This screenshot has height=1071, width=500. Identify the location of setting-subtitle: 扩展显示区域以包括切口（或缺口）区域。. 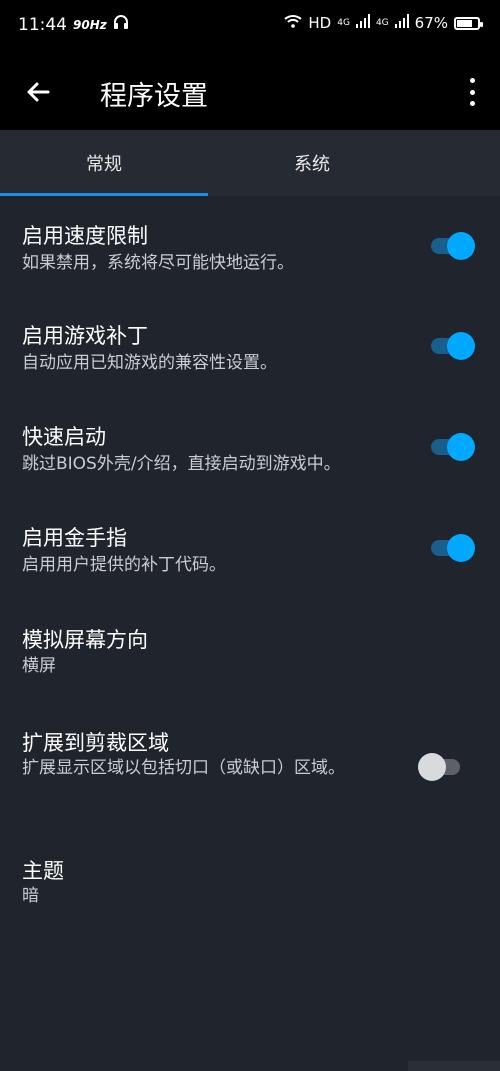
(183, 768).